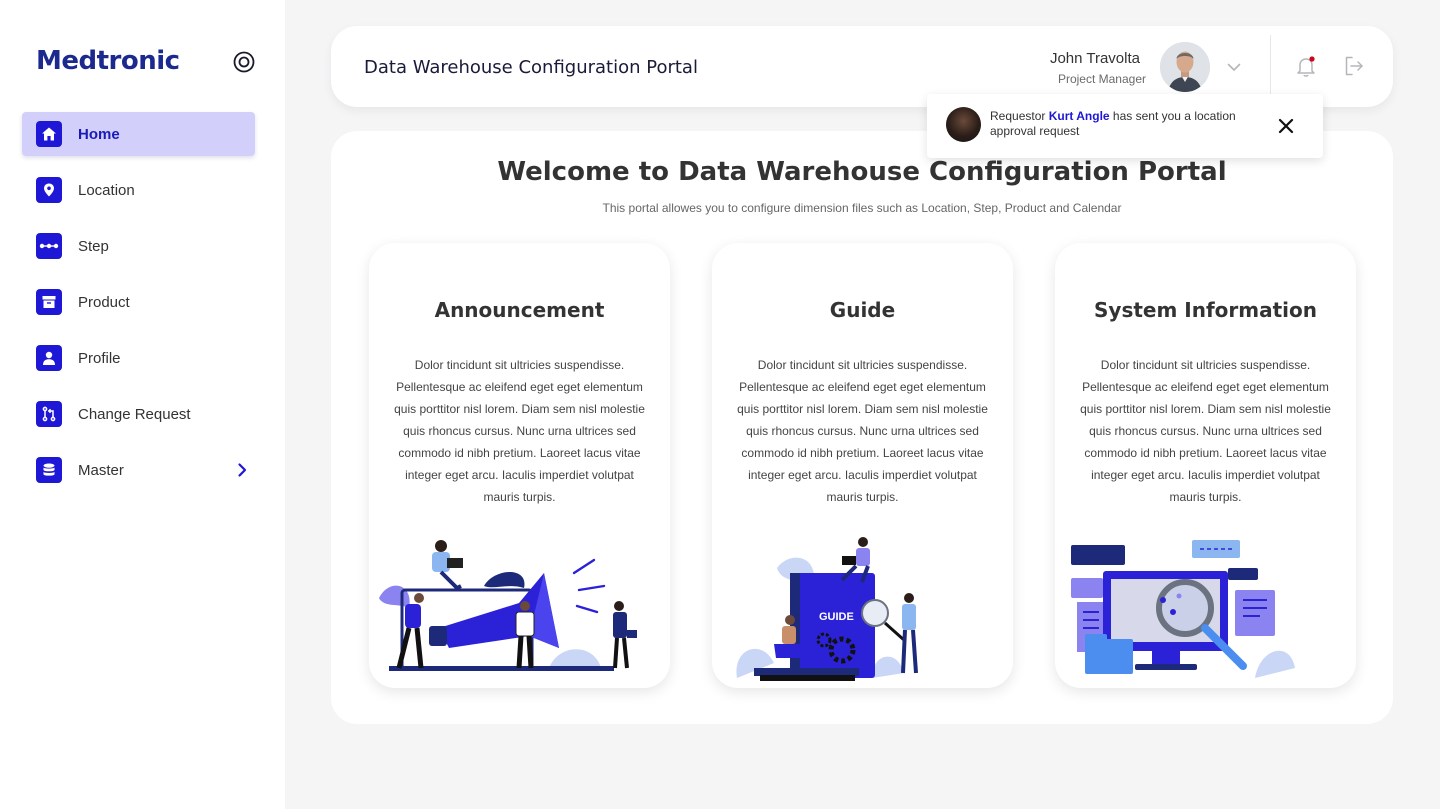 Image resolution: width=1440 pixels, height=809 pixels. I want to click on avatar, so click(1185, 67).